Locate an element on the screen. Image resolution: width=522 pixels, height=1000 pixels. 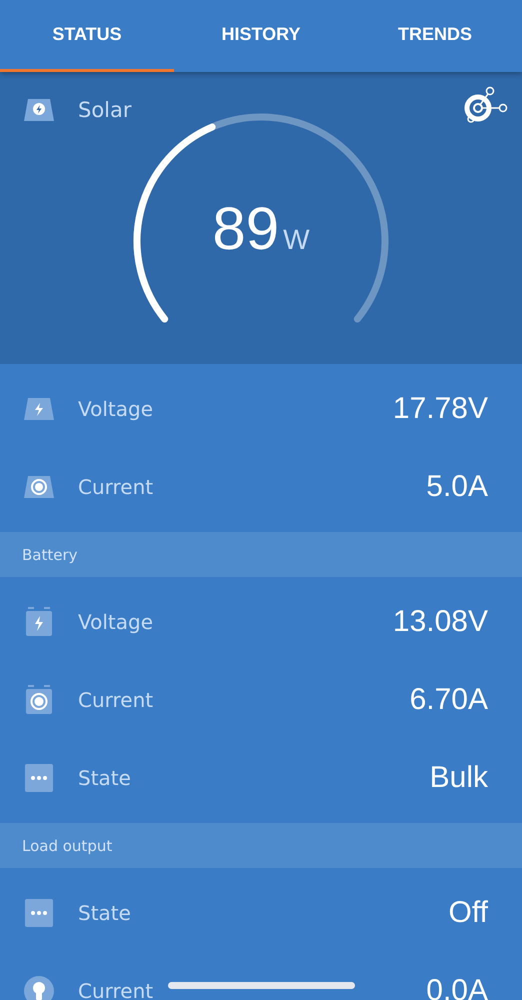
reading-value: Bulk is located at coordinates (459, 778).